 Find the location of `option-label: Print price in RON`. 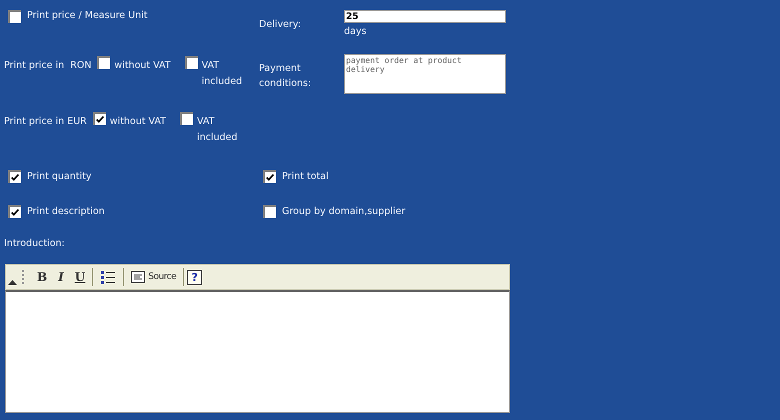

option-label: Print price in RON is located at coordinates (48, 65).